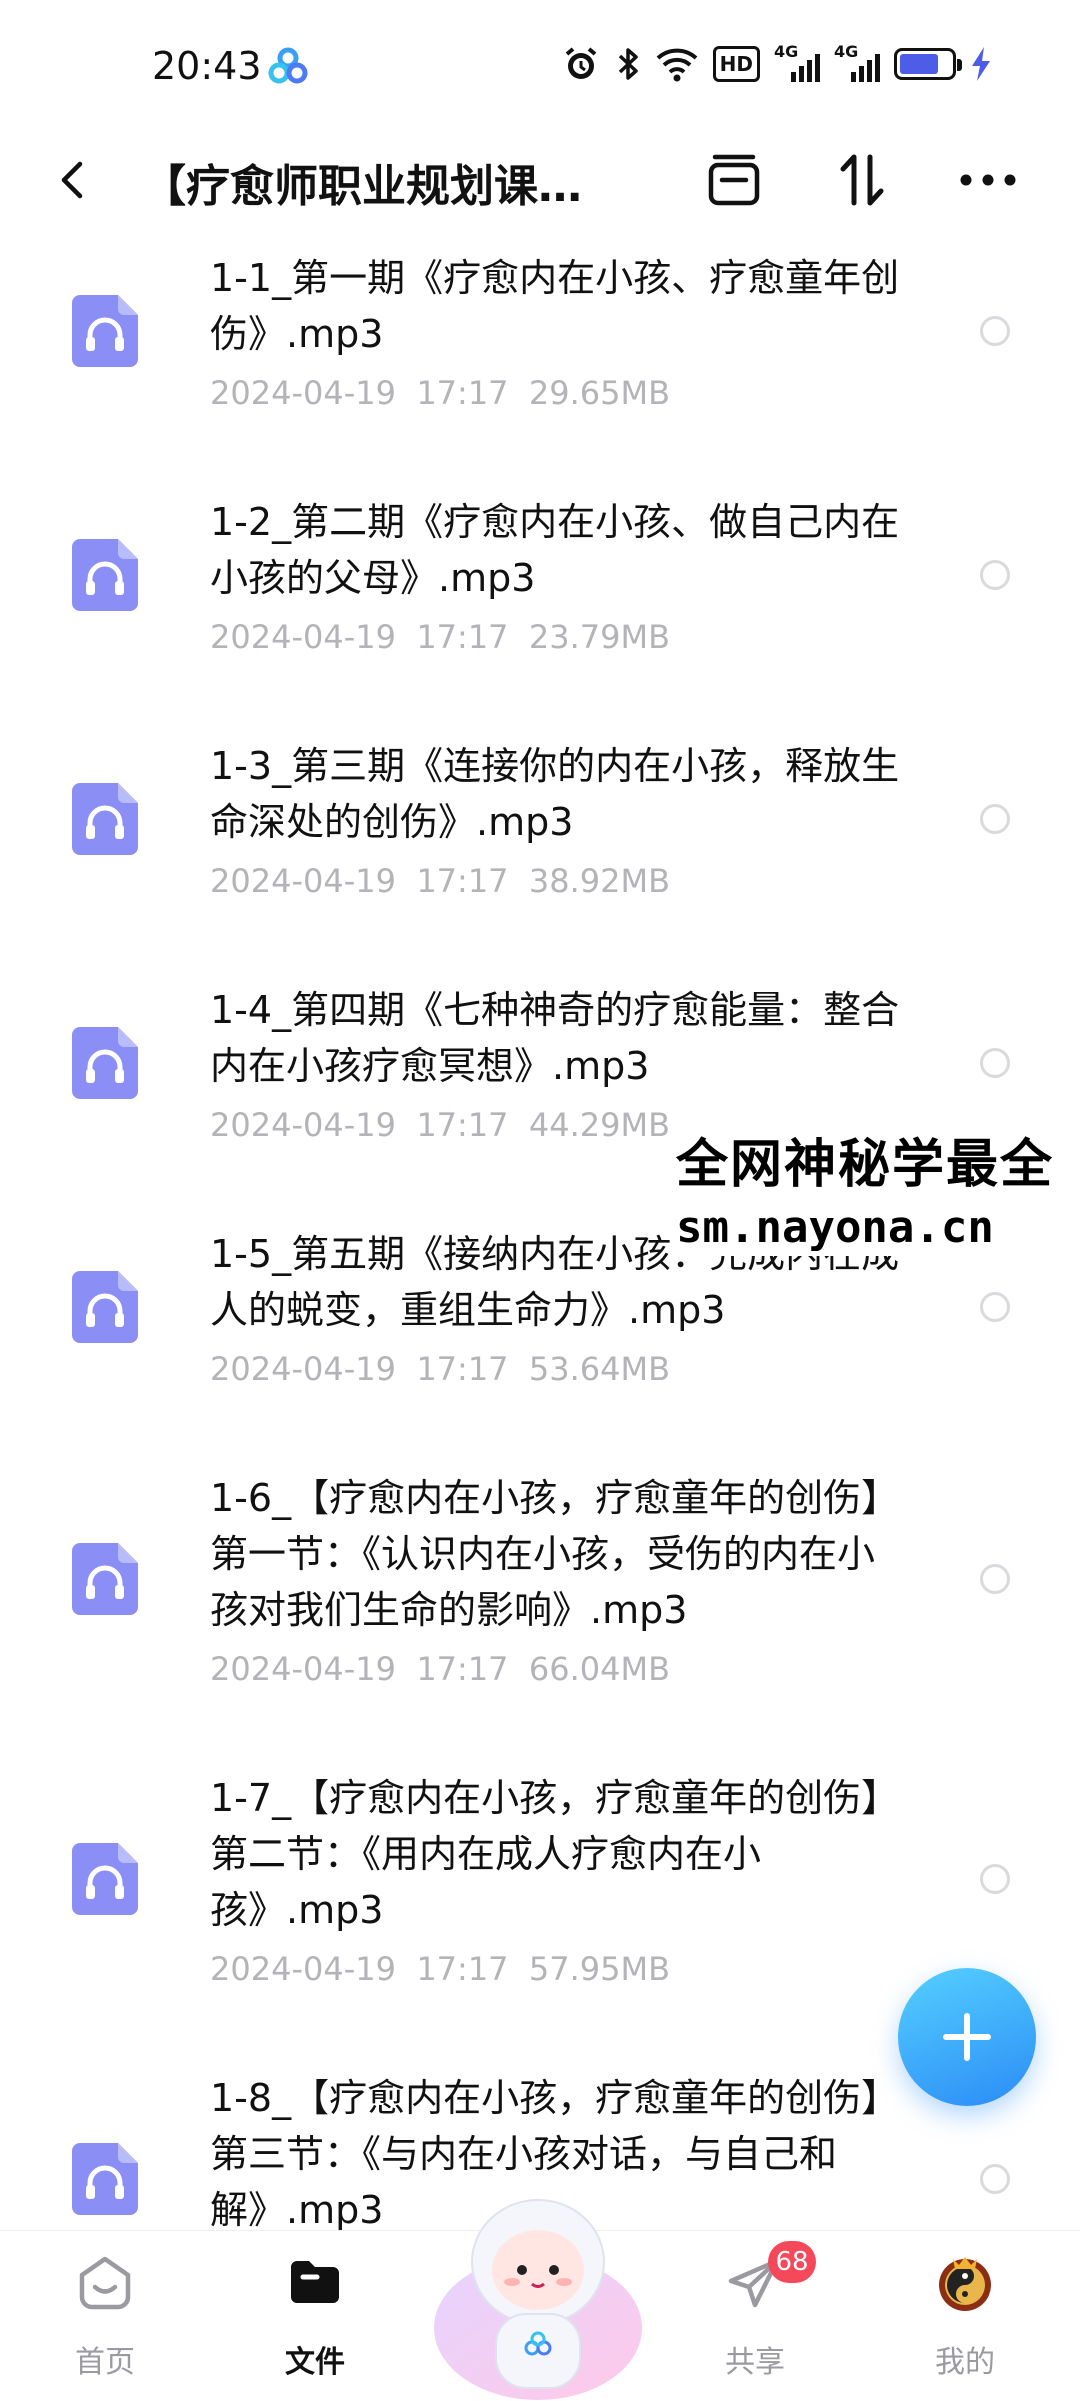  I want to click on header: 【疗愈师职业规划课程】, so click(540, 180).